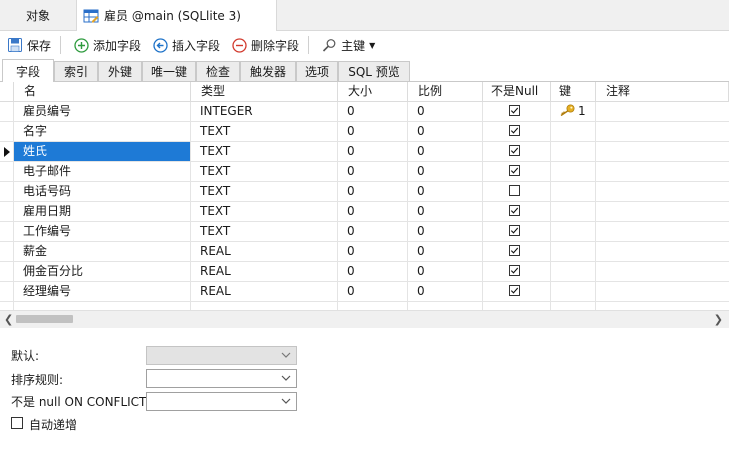 This screenshot has height=465, width=729. Describe the element at coordinates (120, 71) in the screenshot. I see `tab-foreign-keys: 外键` at that location.